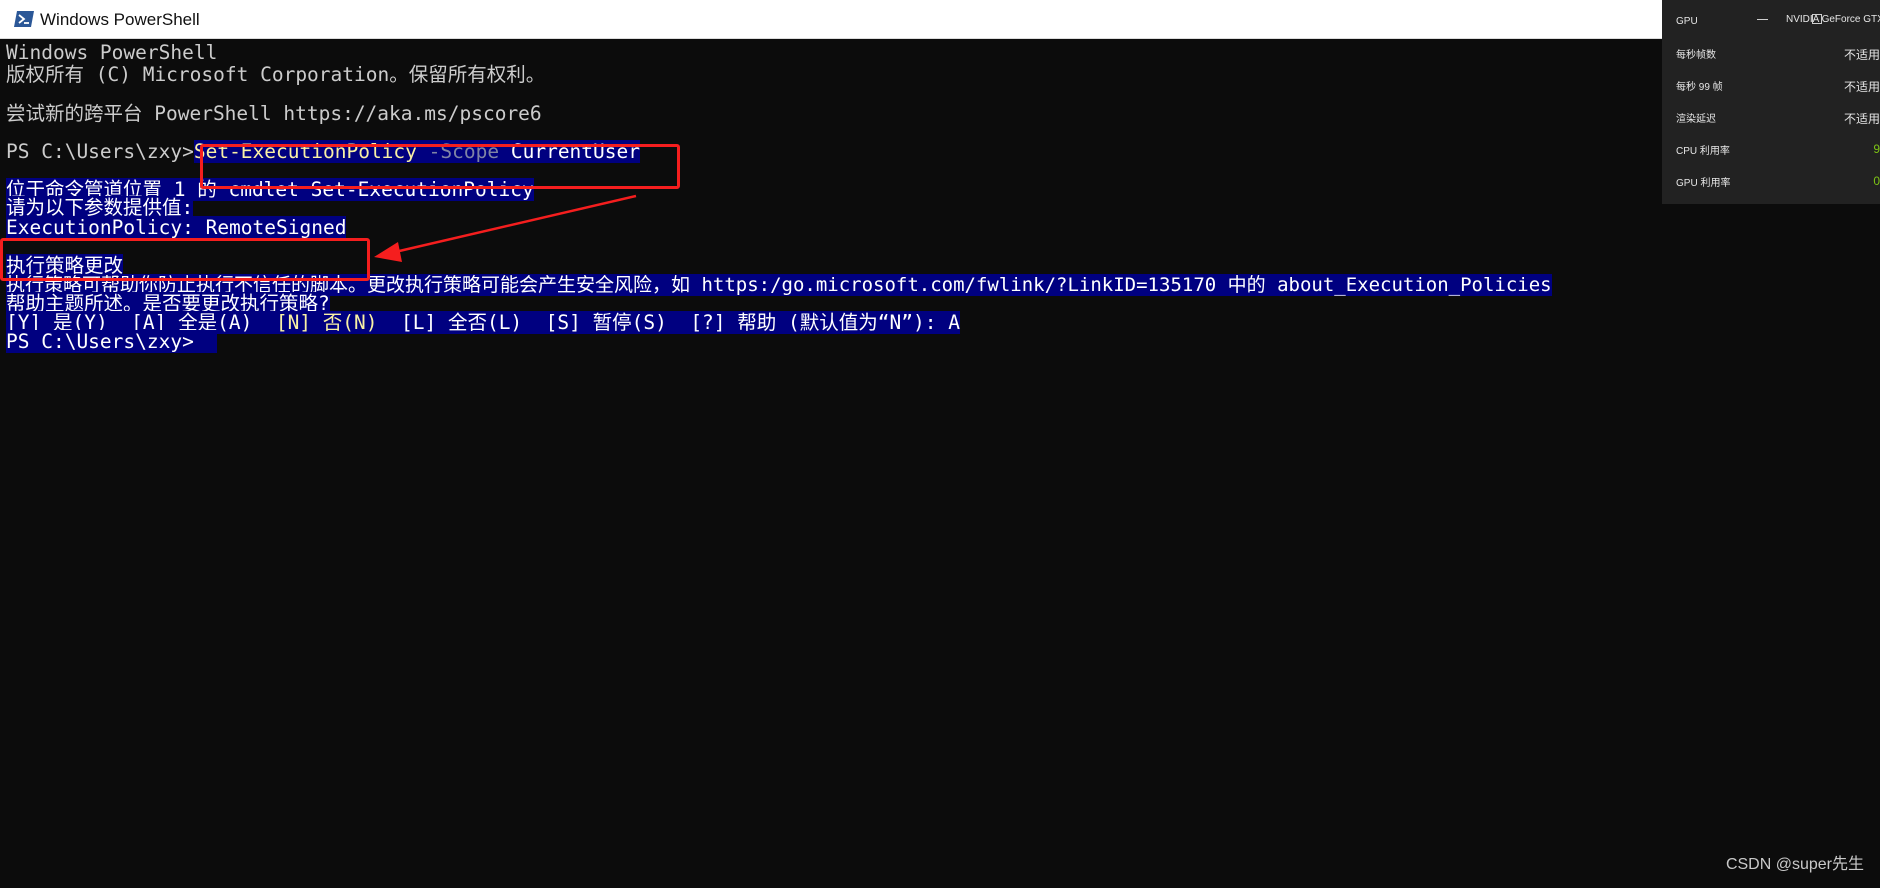 The width and height of the screenshot is (1880, 888). Describe the element at coordinates (1703, 183) in the screenshot. I see `overlay-label: GPU 利用率` at that location.